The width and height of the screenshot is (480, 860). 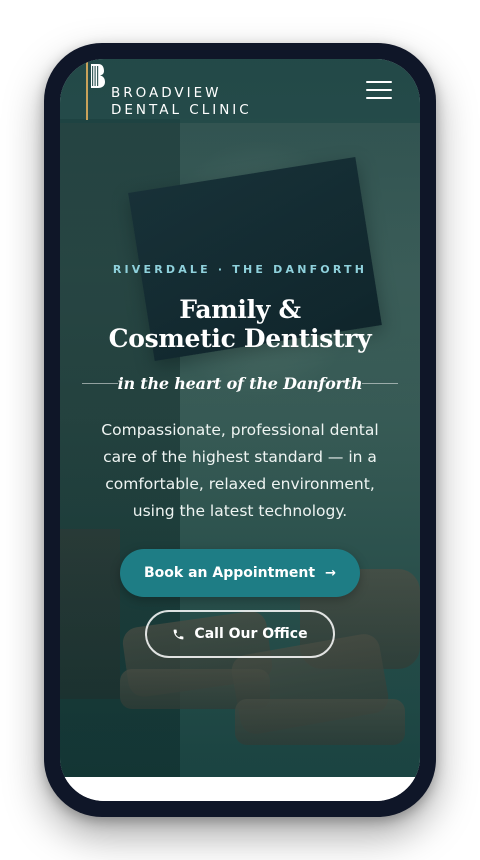 What do you see at coordinates (240, 789) in the screenshot?
I see `next-section` at bounding box center [240, 789].